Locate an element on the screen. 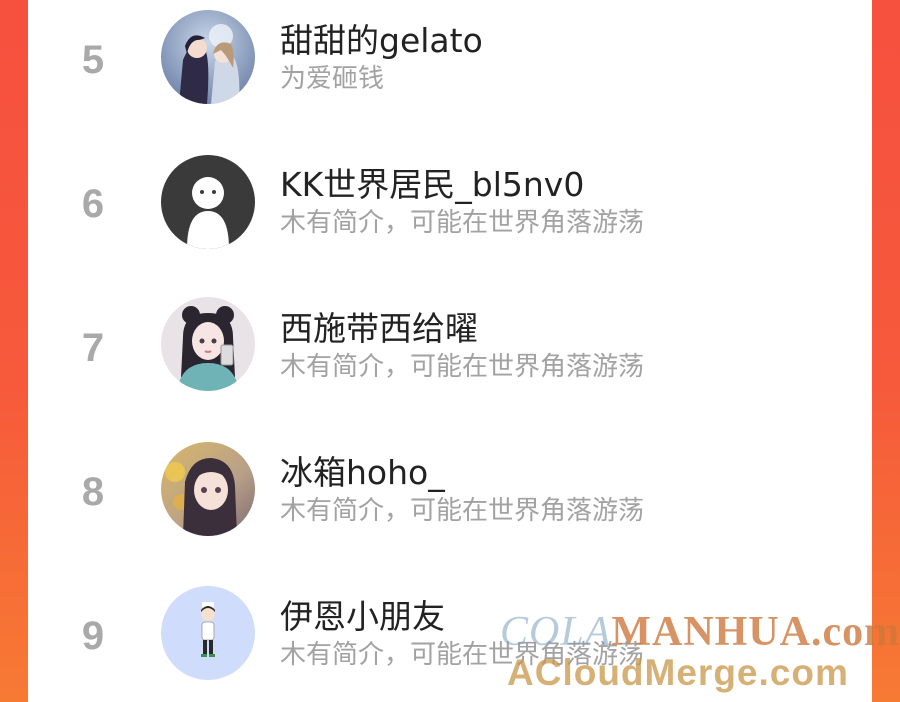  user-name: 甜甜的gelato is located at coordinates (381, 38).